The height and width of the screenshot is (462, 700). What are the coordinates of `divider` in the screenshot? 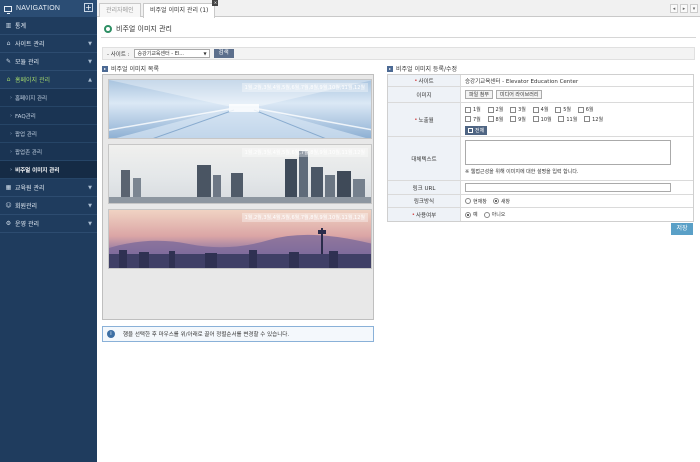 It's located at (398, 37).